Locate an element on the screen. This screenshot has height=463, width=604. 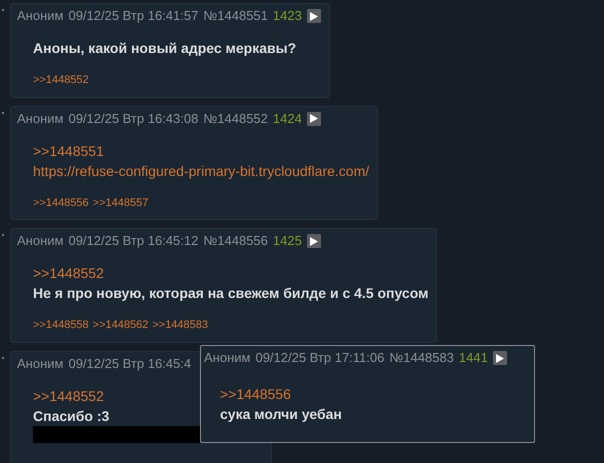
post-text: сука молчи уебан is located at coordinates (281, 414).